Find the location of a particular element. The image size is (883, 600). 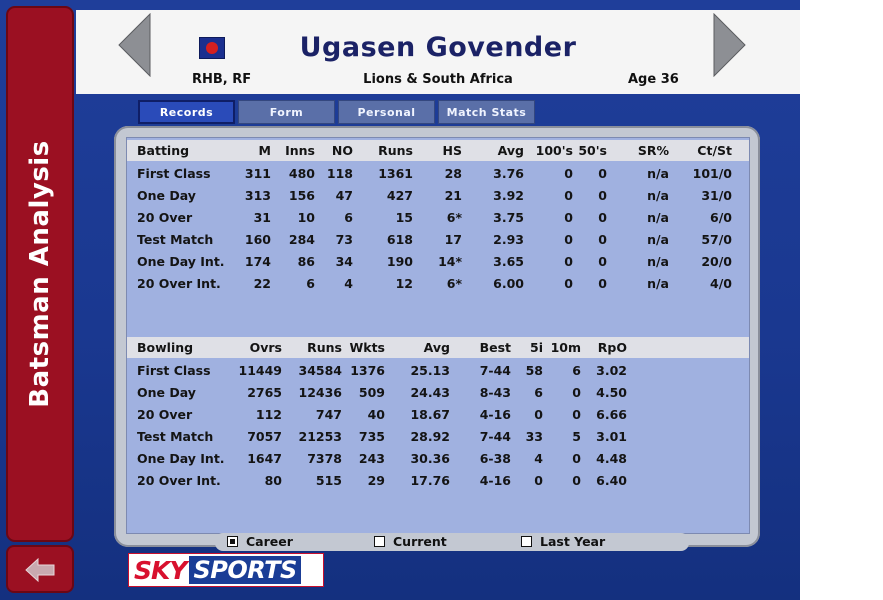

batting-cell: 160 is located at coordinates (257, 239).